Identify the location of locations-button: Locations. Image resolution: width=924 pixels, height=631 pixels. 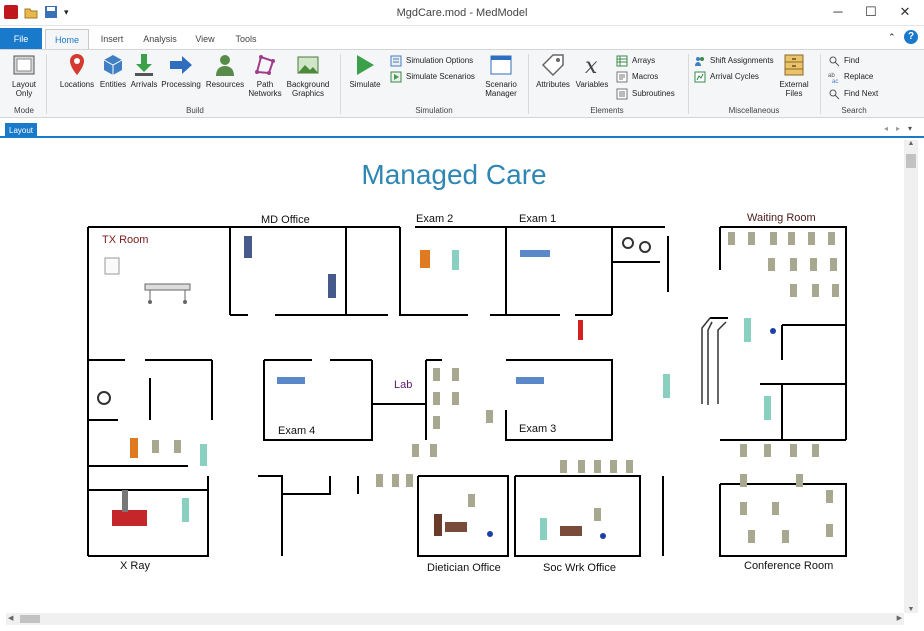
(77, 70).